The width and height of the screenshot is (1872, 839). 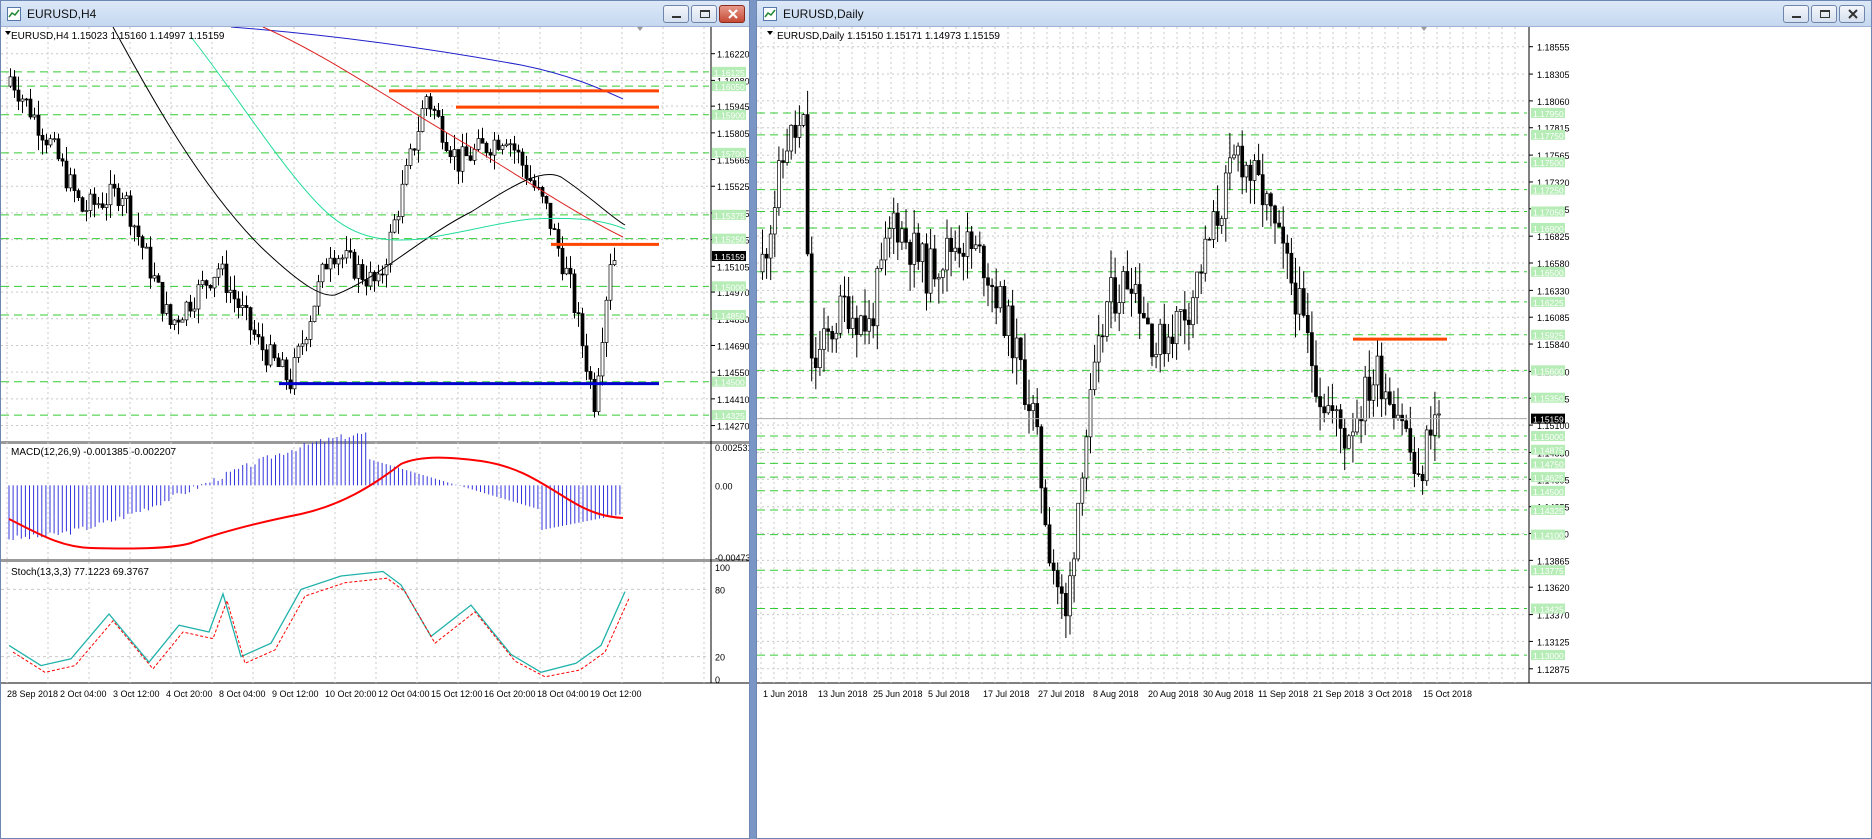 What do you see at coordinates (1006, 694) in the screenshot?
I see `time-tick-label: 17 Jul 2018` at bounding box center [1006, 694].